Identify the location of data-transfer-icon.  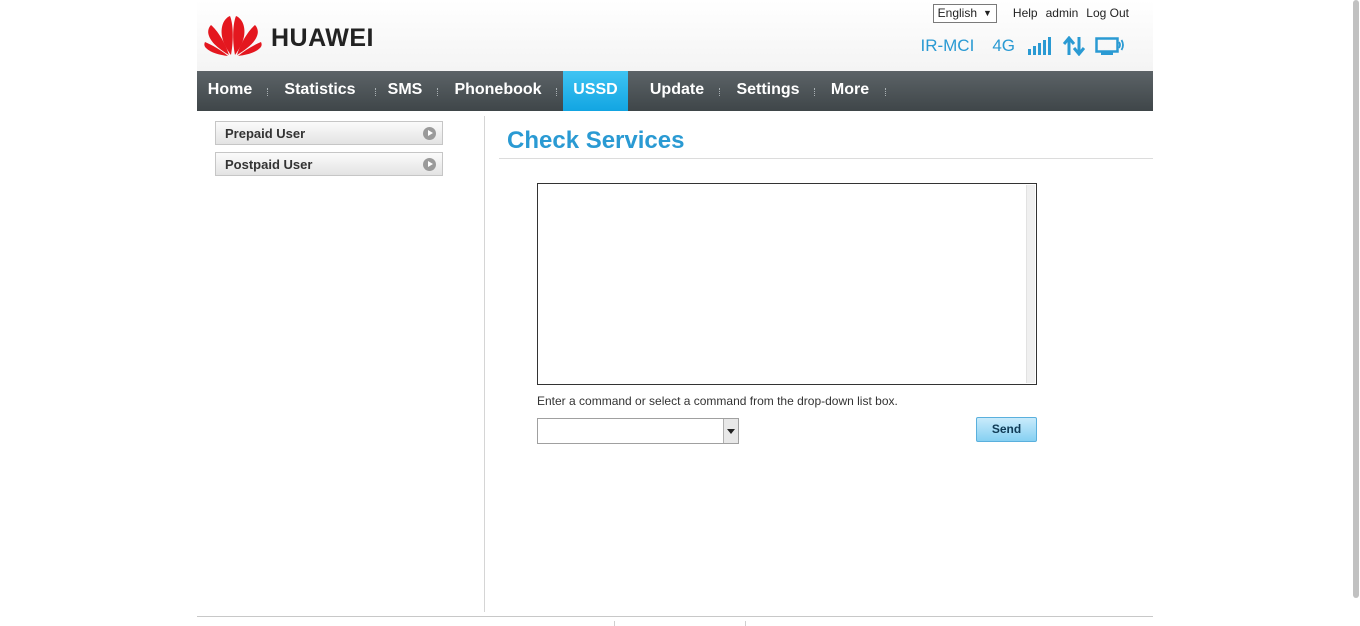
(1074, 46).